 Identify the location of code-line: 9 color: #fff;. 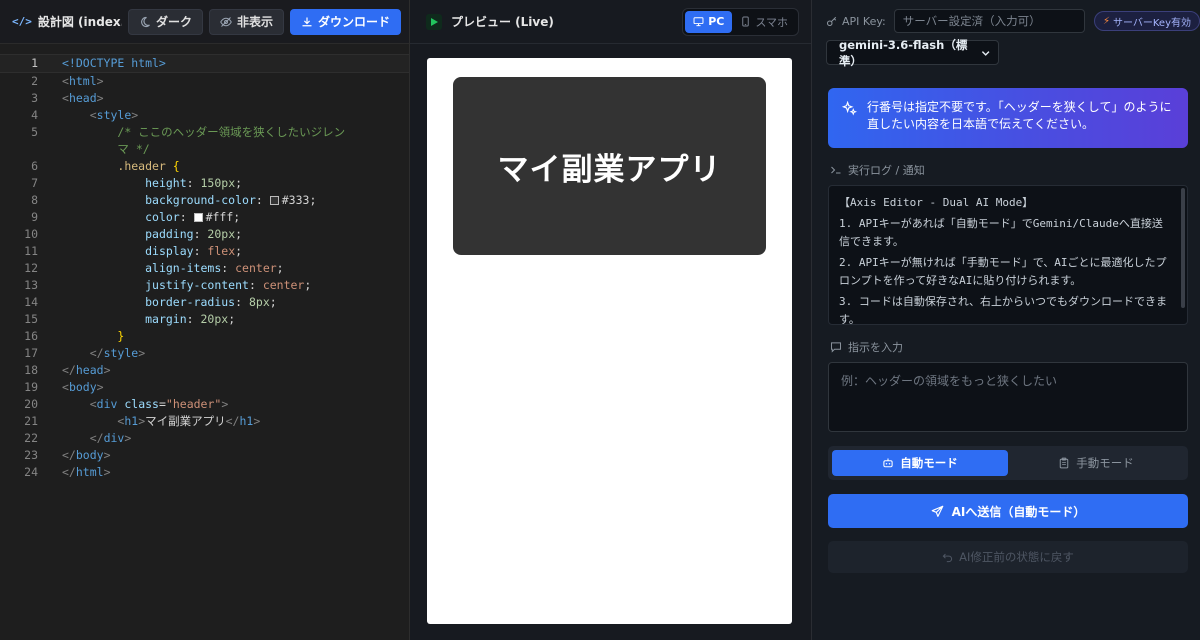
(204, 217).